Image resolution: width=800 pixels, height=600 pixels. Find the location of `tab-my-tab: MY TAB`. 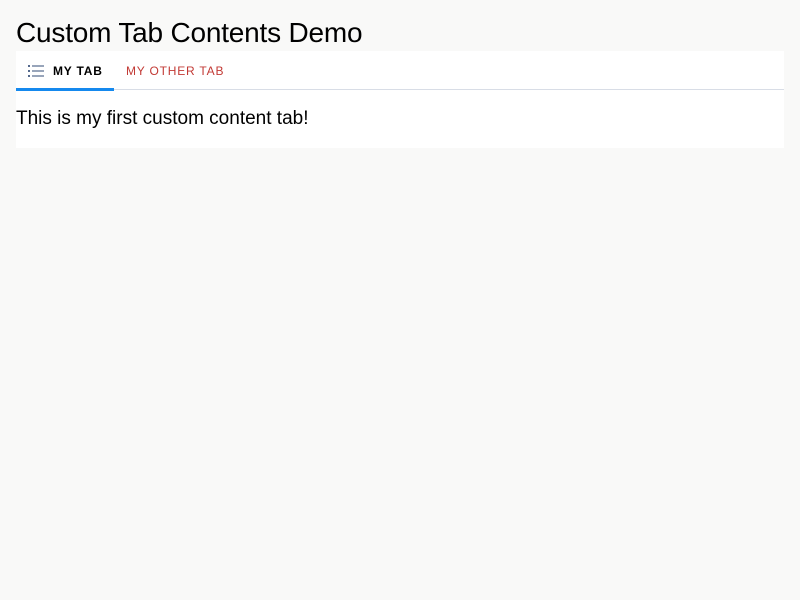

tab-my-tab: MY TAB is located at coordinates (65, 71).